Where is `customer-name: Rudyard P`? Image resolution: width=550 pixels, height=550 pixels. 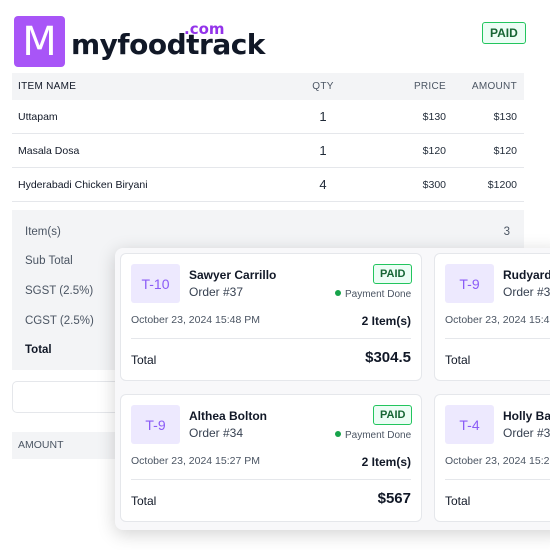 customer-name: Rudyard P is located at coordinates (526, 275).